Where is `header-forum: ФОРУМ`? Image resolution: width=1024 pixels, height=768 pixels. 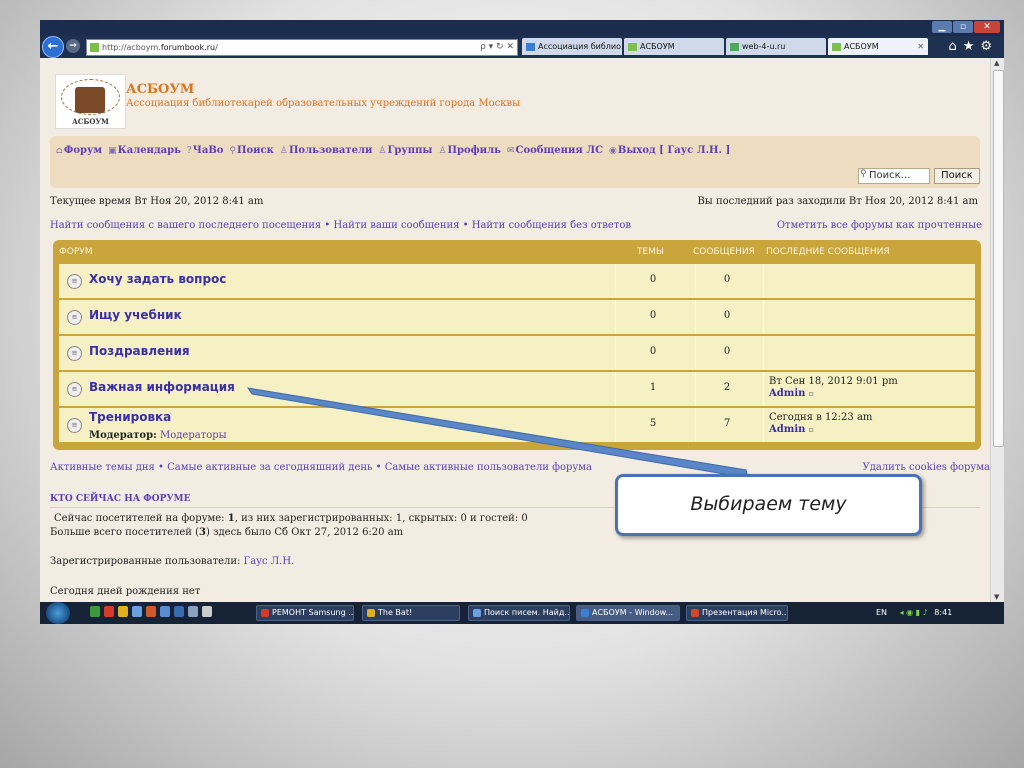 header-forum: ФОРУМ is located at coordinates (76, 252).